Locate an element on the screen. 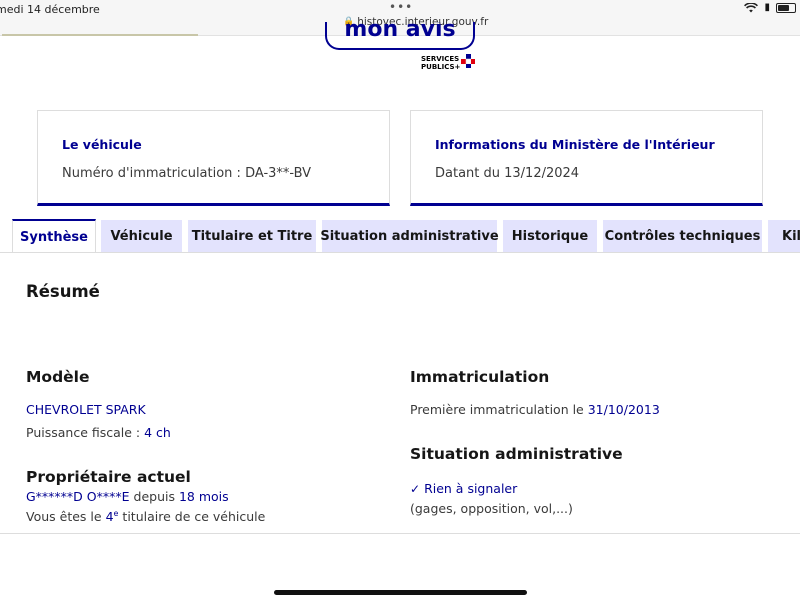 This screenshot has width=800, height=600. tab-synthese: Synthèse is located at coordinates (54, 236).